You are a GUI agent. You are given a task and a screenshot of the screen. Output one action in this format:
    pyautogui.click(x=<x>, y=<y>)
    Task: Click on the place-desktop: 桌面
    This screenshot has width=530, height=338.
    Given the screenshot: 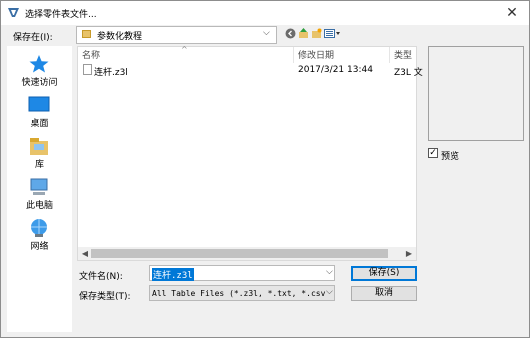 What is the action you would take?
    pyautogui.click(x=39, y=111)
    